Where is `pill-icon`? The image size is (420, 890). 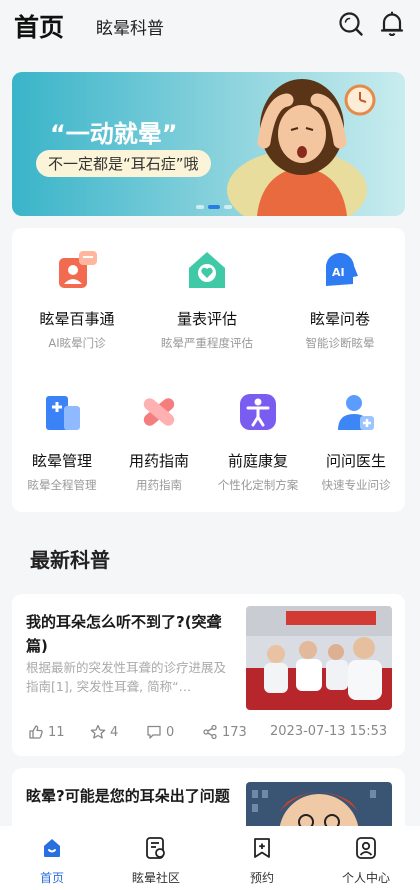 pill-icon is located at coordinates (159, 412).